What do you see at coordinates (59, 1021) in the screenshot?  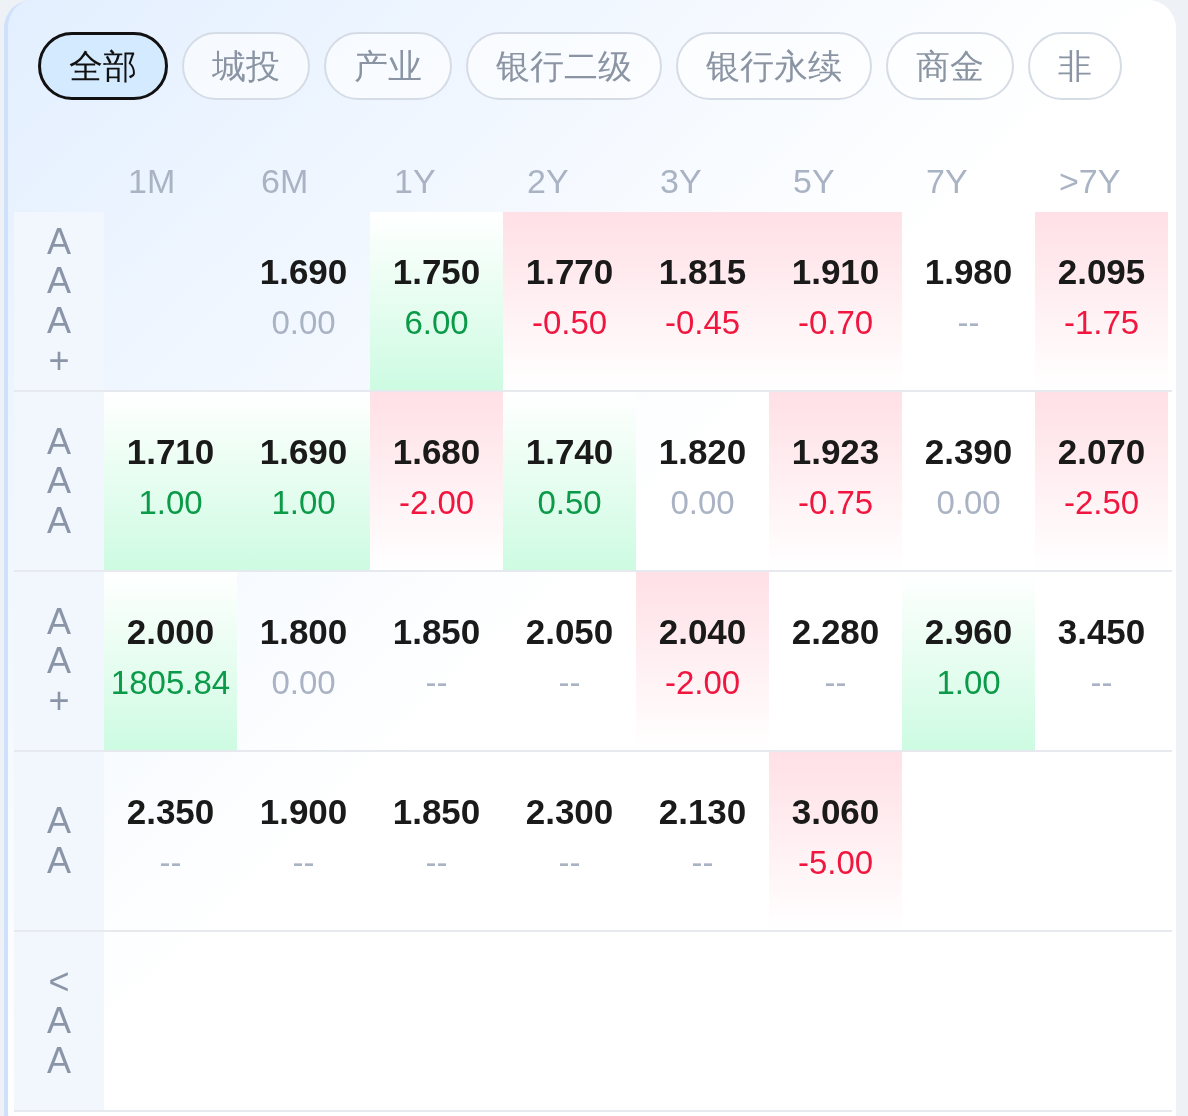 I see `row-label: <AA` at bounding box center [59, 1021].